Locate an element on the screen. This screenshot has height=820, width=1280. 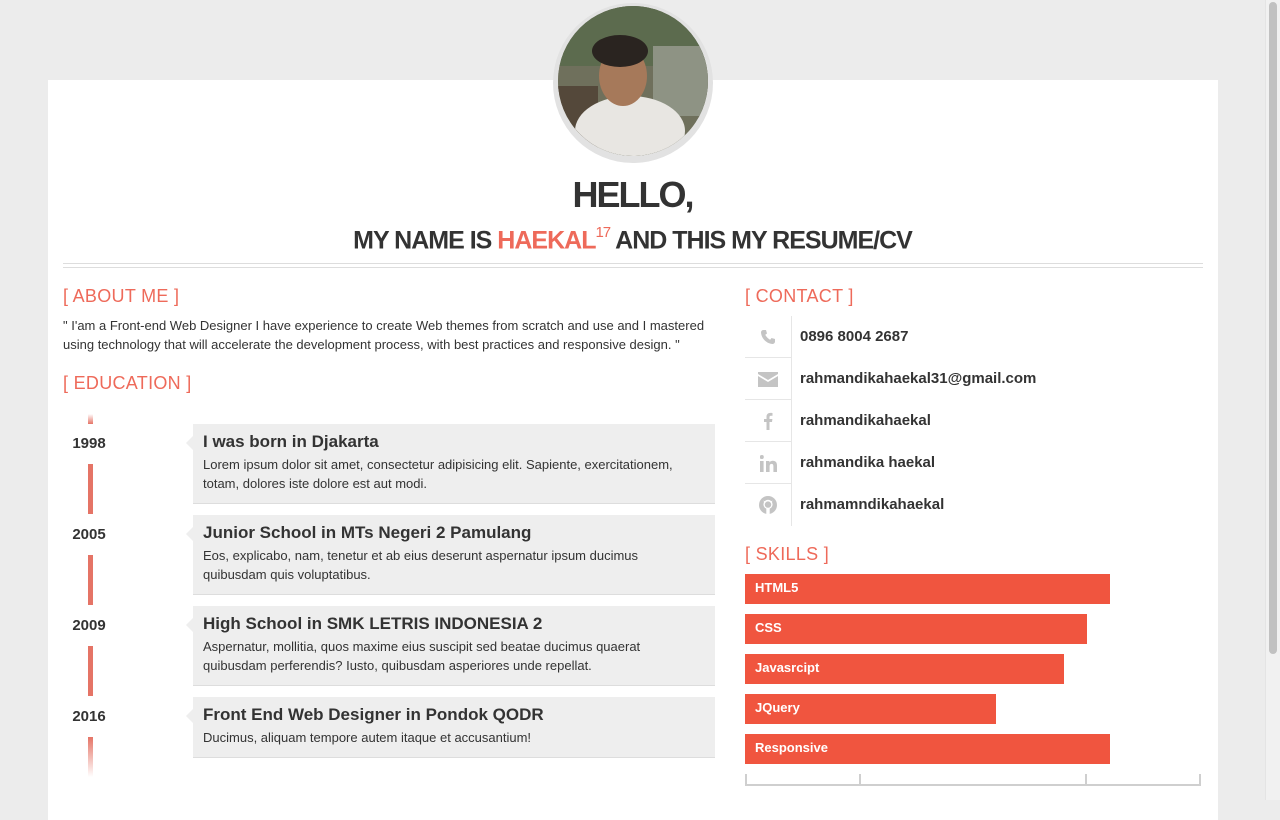
contact-github: rahmamndikahaekal is located at coordinates (973, 505).